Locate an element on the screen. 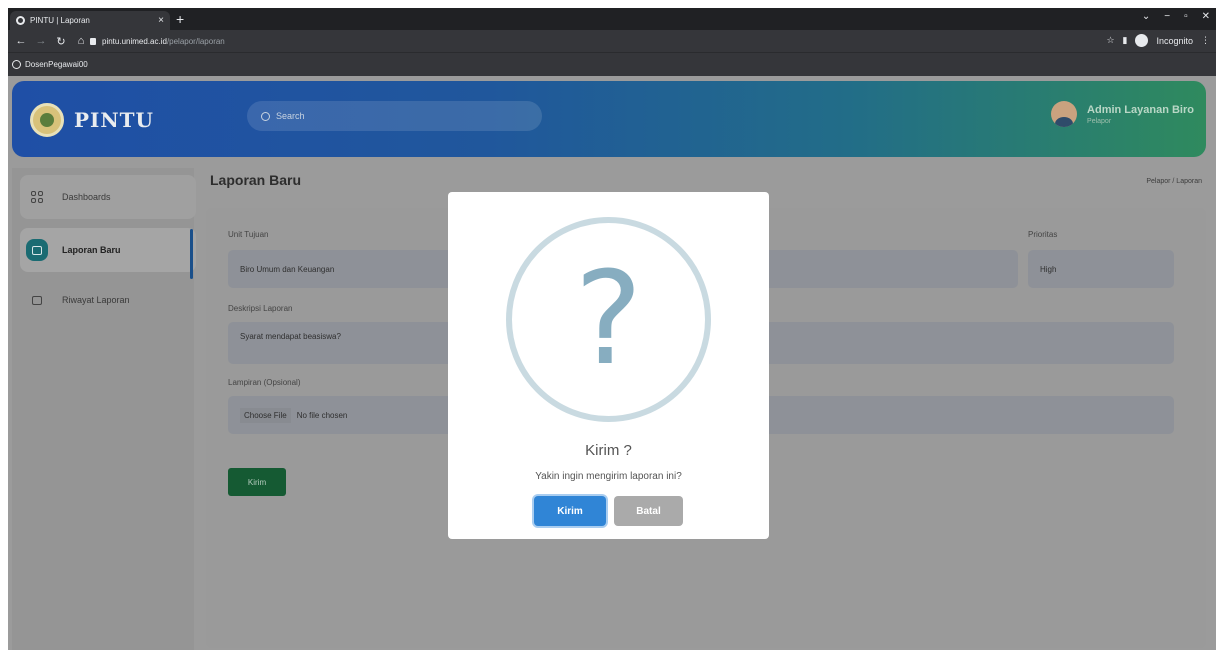 The width and height of the screenshot is (1216, 650). search-placeholder: Search is located at coordinates (290, 116).